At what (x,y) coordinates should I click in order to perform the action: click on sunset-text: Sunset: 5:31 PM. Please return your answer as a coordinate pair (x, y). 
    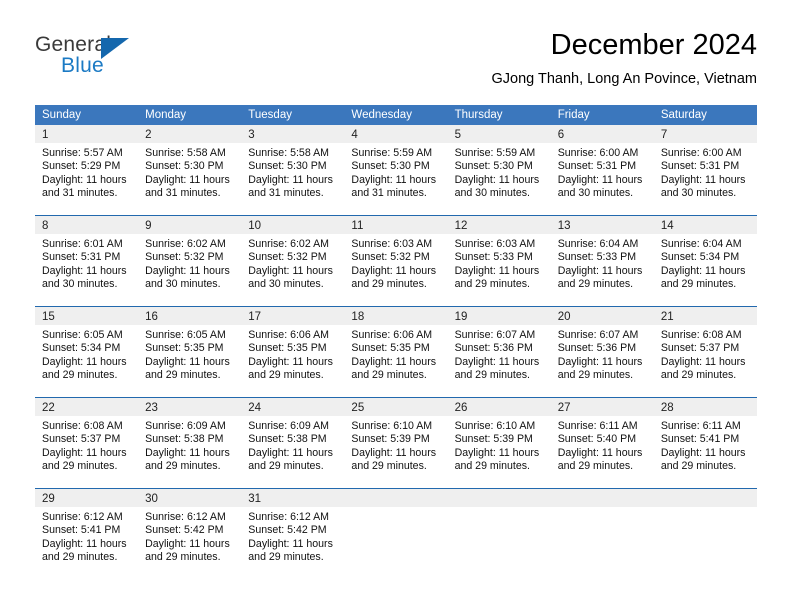
    Looking at the image, I should click on (81, 257).